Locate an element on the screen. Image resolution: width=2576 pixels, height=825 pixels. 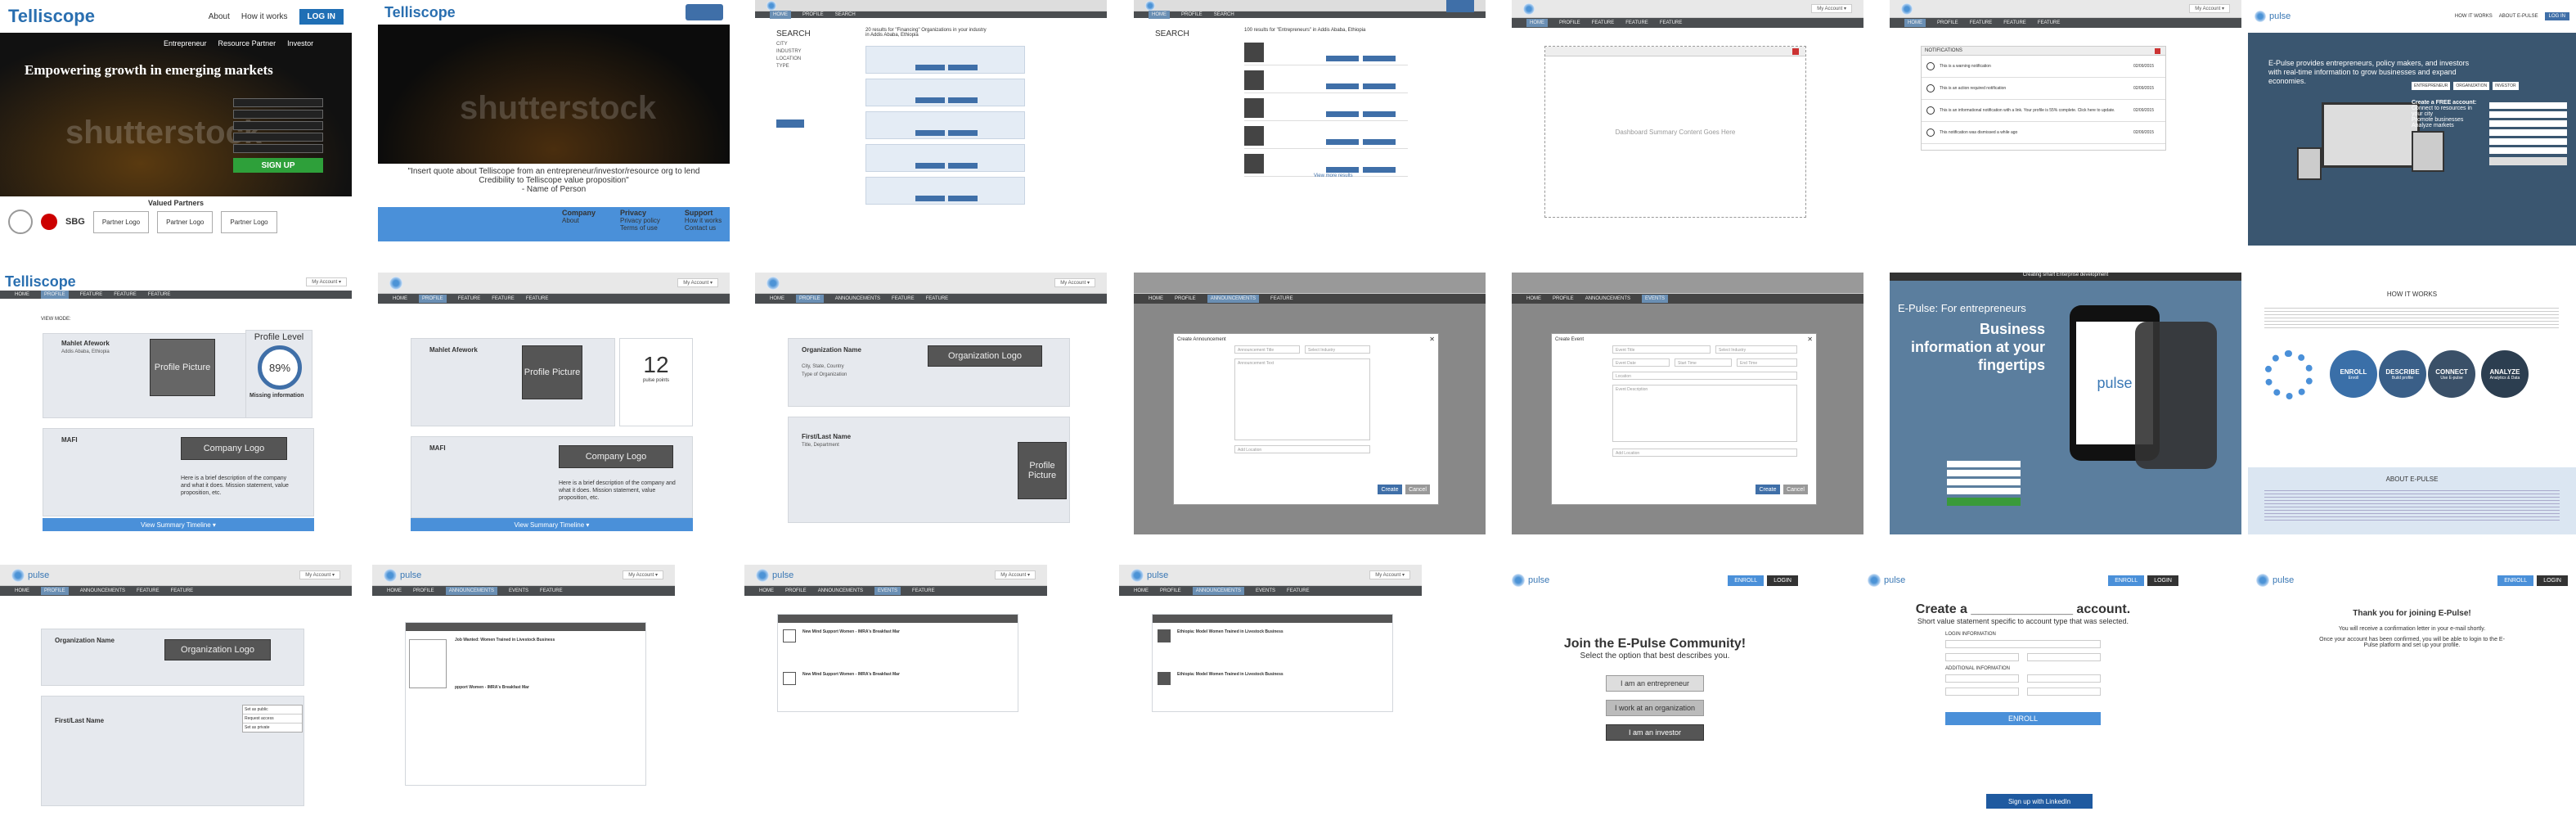
role-organization: ORGANIZATION is located at coordinates (2471, 86).